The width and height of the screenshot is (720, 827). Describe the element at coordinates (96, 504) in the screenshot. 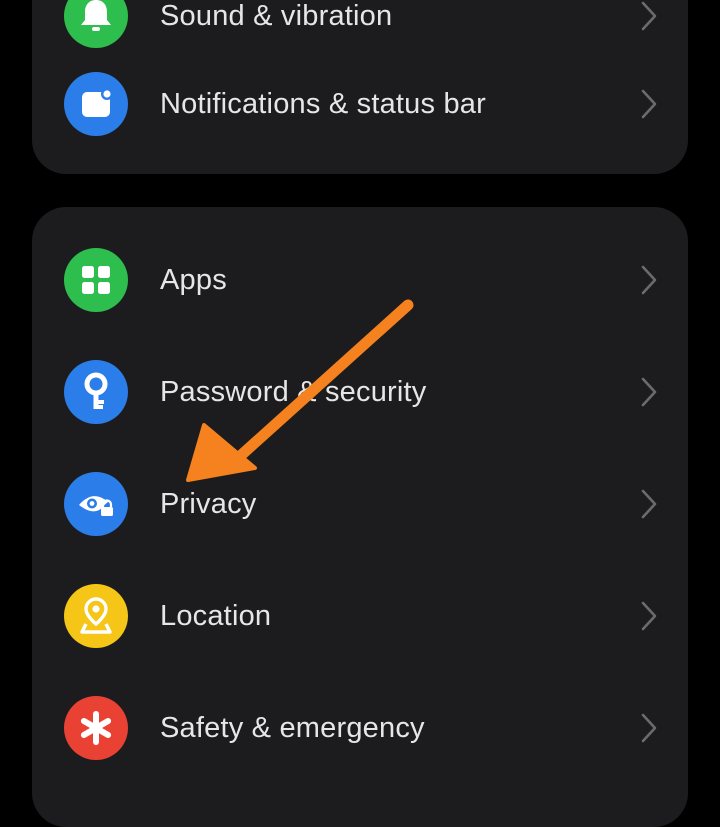

I see `privacy-eye-lock-icon` at that location.